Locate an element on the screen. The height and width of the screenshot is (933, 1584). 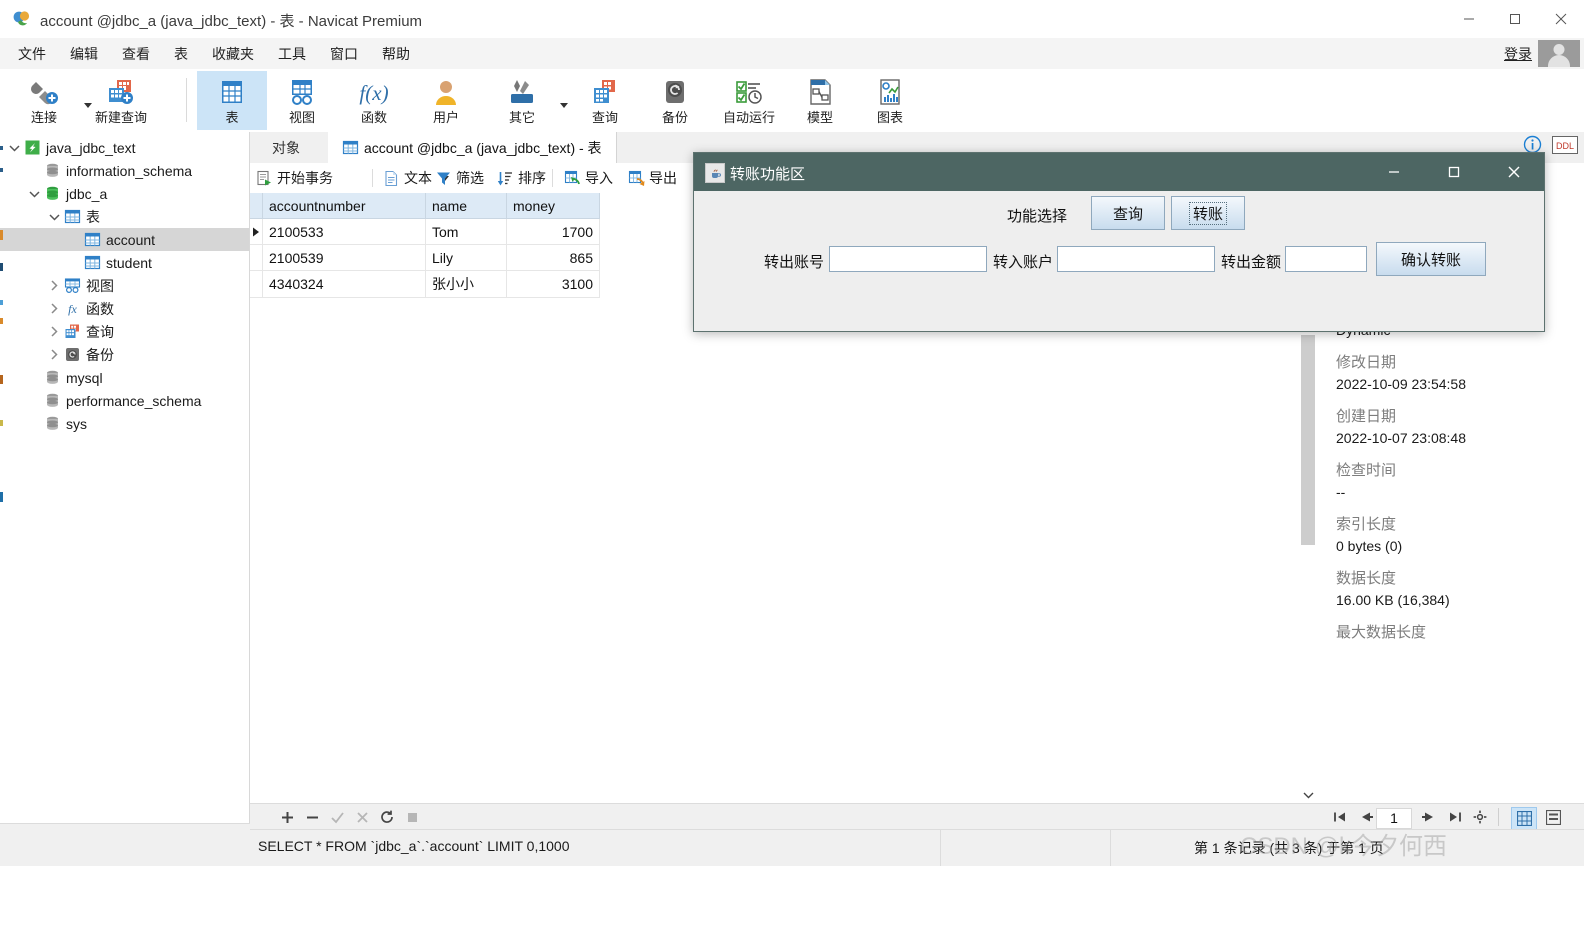
delete-record-icon is located at coordinates (312, 817).